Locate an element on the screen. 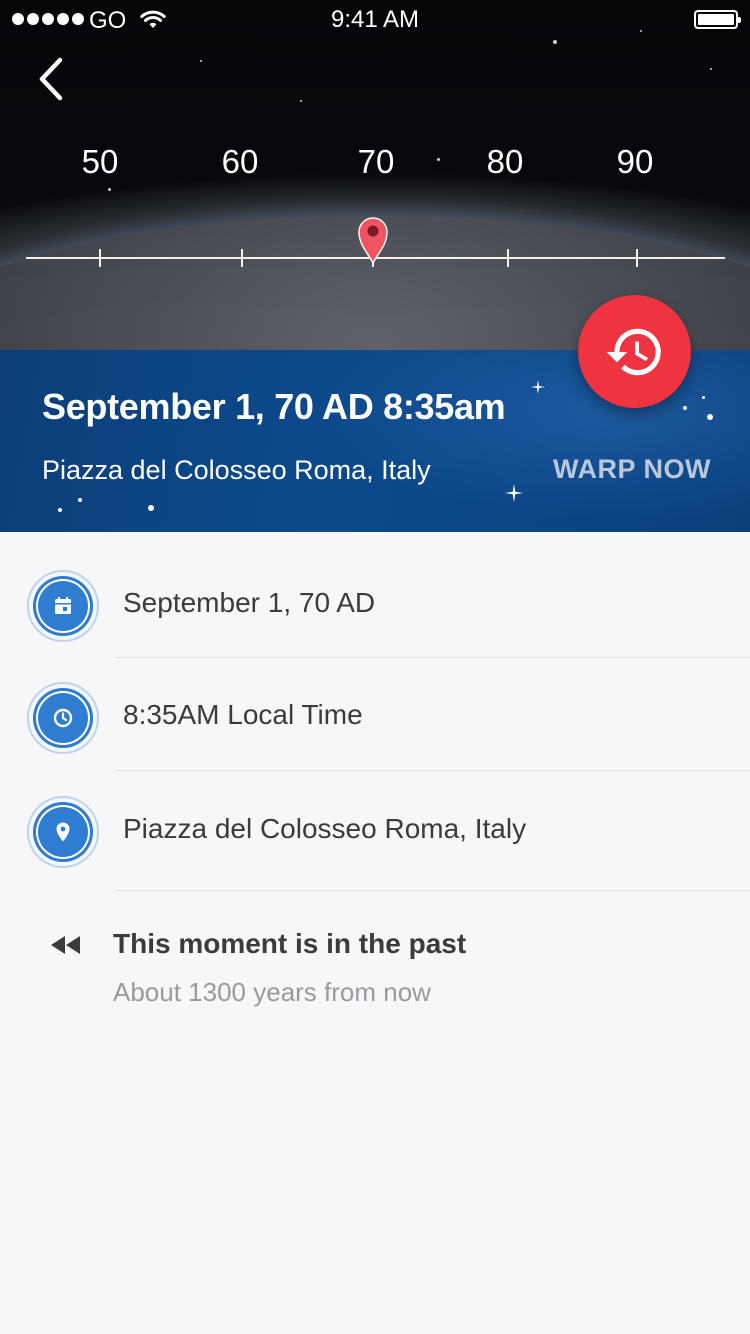  history-icon is located at coordinates (633, 351).